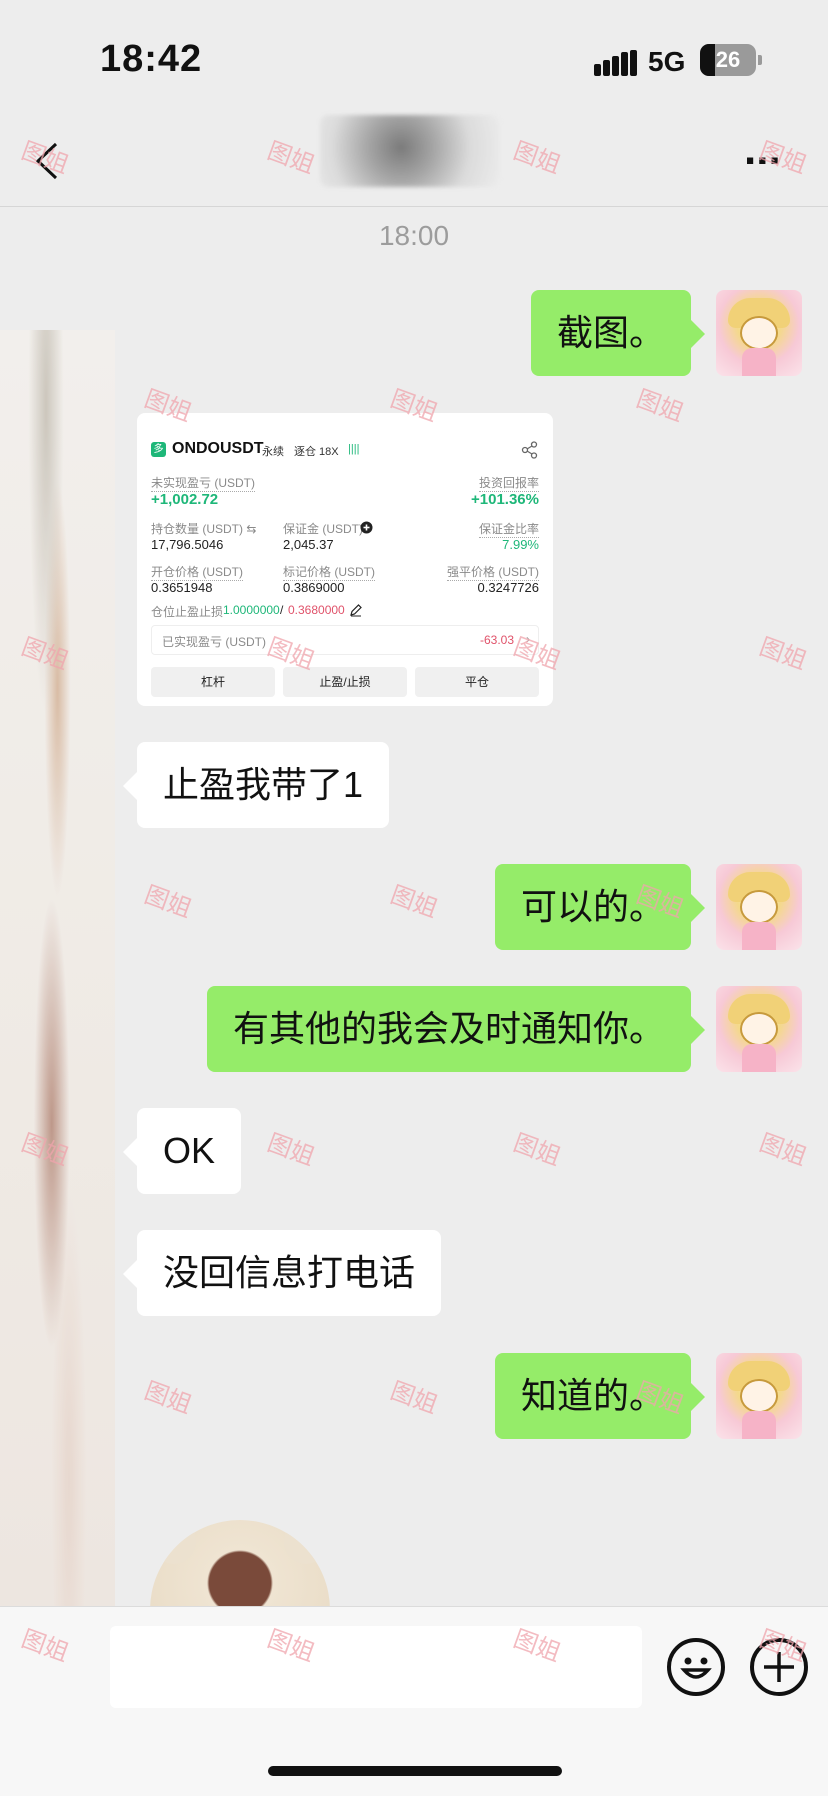 The width and height of the screenshot is (828, 1796). I want to click on margin-ratio-label: 保证金比率, so click(508, 530).